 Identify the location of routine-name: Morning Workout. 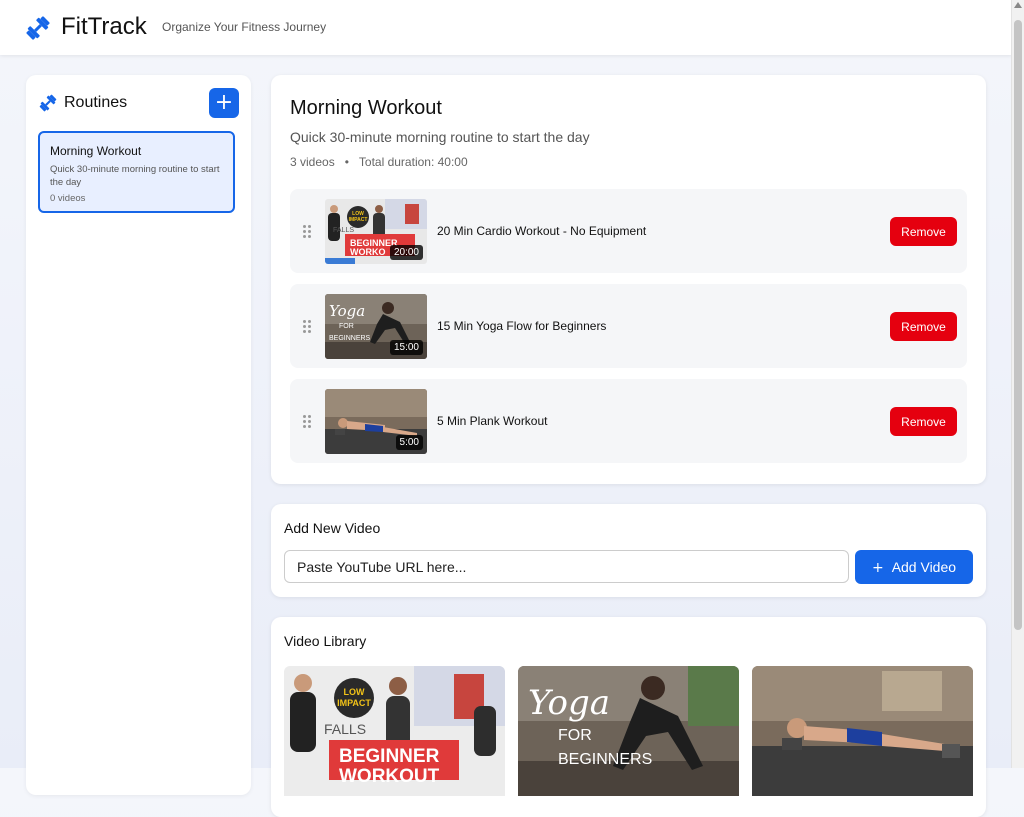
(96, 151).